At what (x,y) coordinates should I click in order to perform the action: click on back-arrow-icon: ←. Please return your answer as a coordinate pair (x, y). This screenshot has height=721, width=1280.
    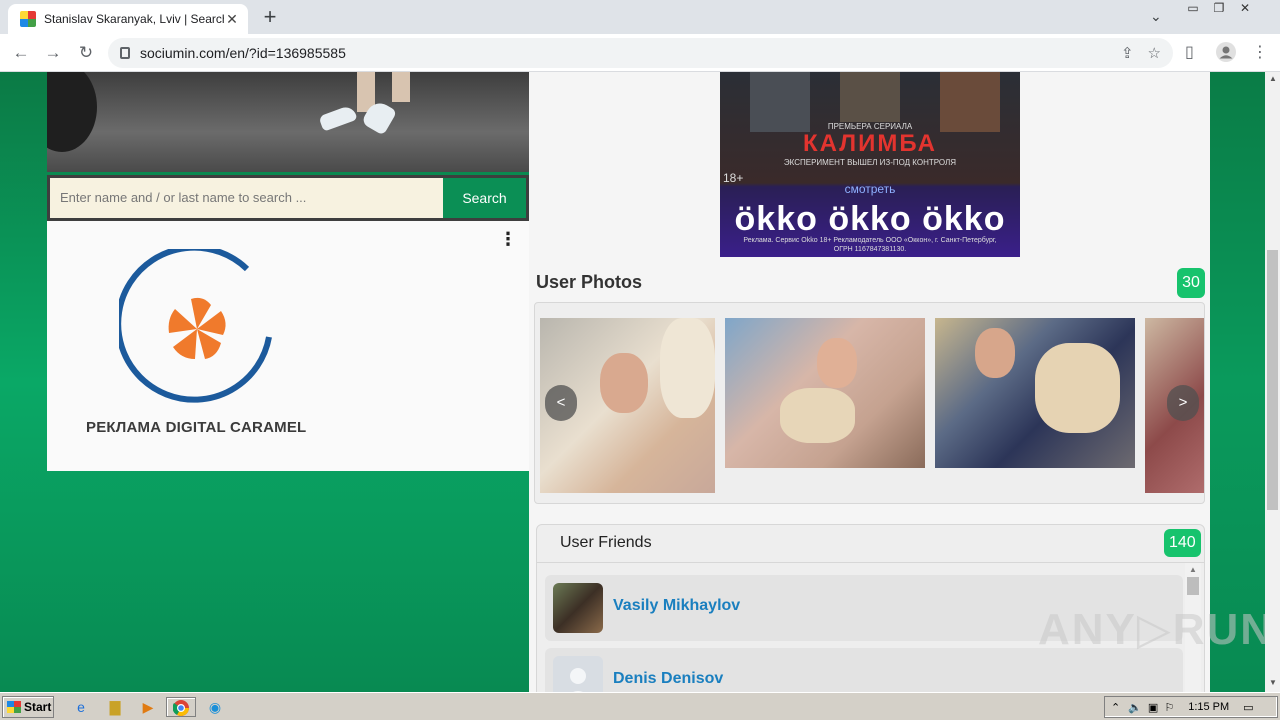
    Looking at the image, I should click on (21, 53).